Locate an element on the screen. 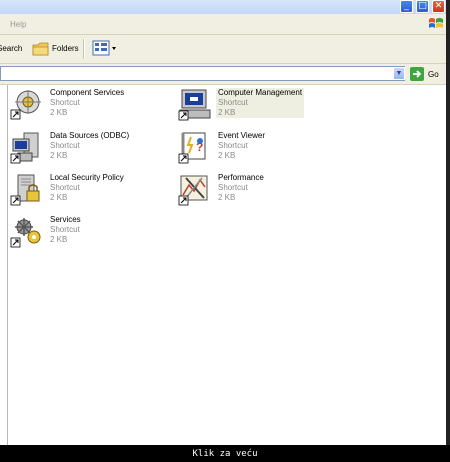  item-text: Services Shortcut 2 KB is located at coordinates (65, 230).